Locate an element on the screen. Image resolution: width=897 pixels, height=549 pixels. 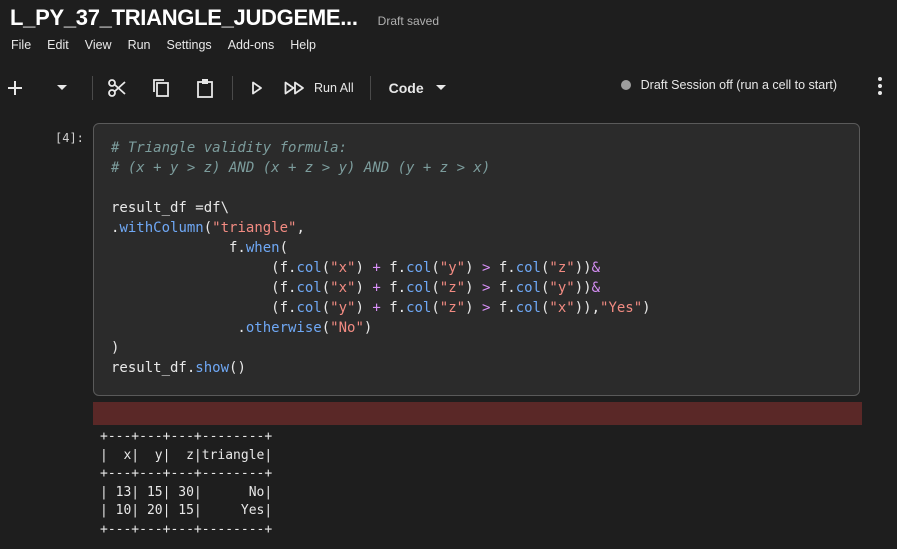
cut-button is located at coordinates (117, 88).